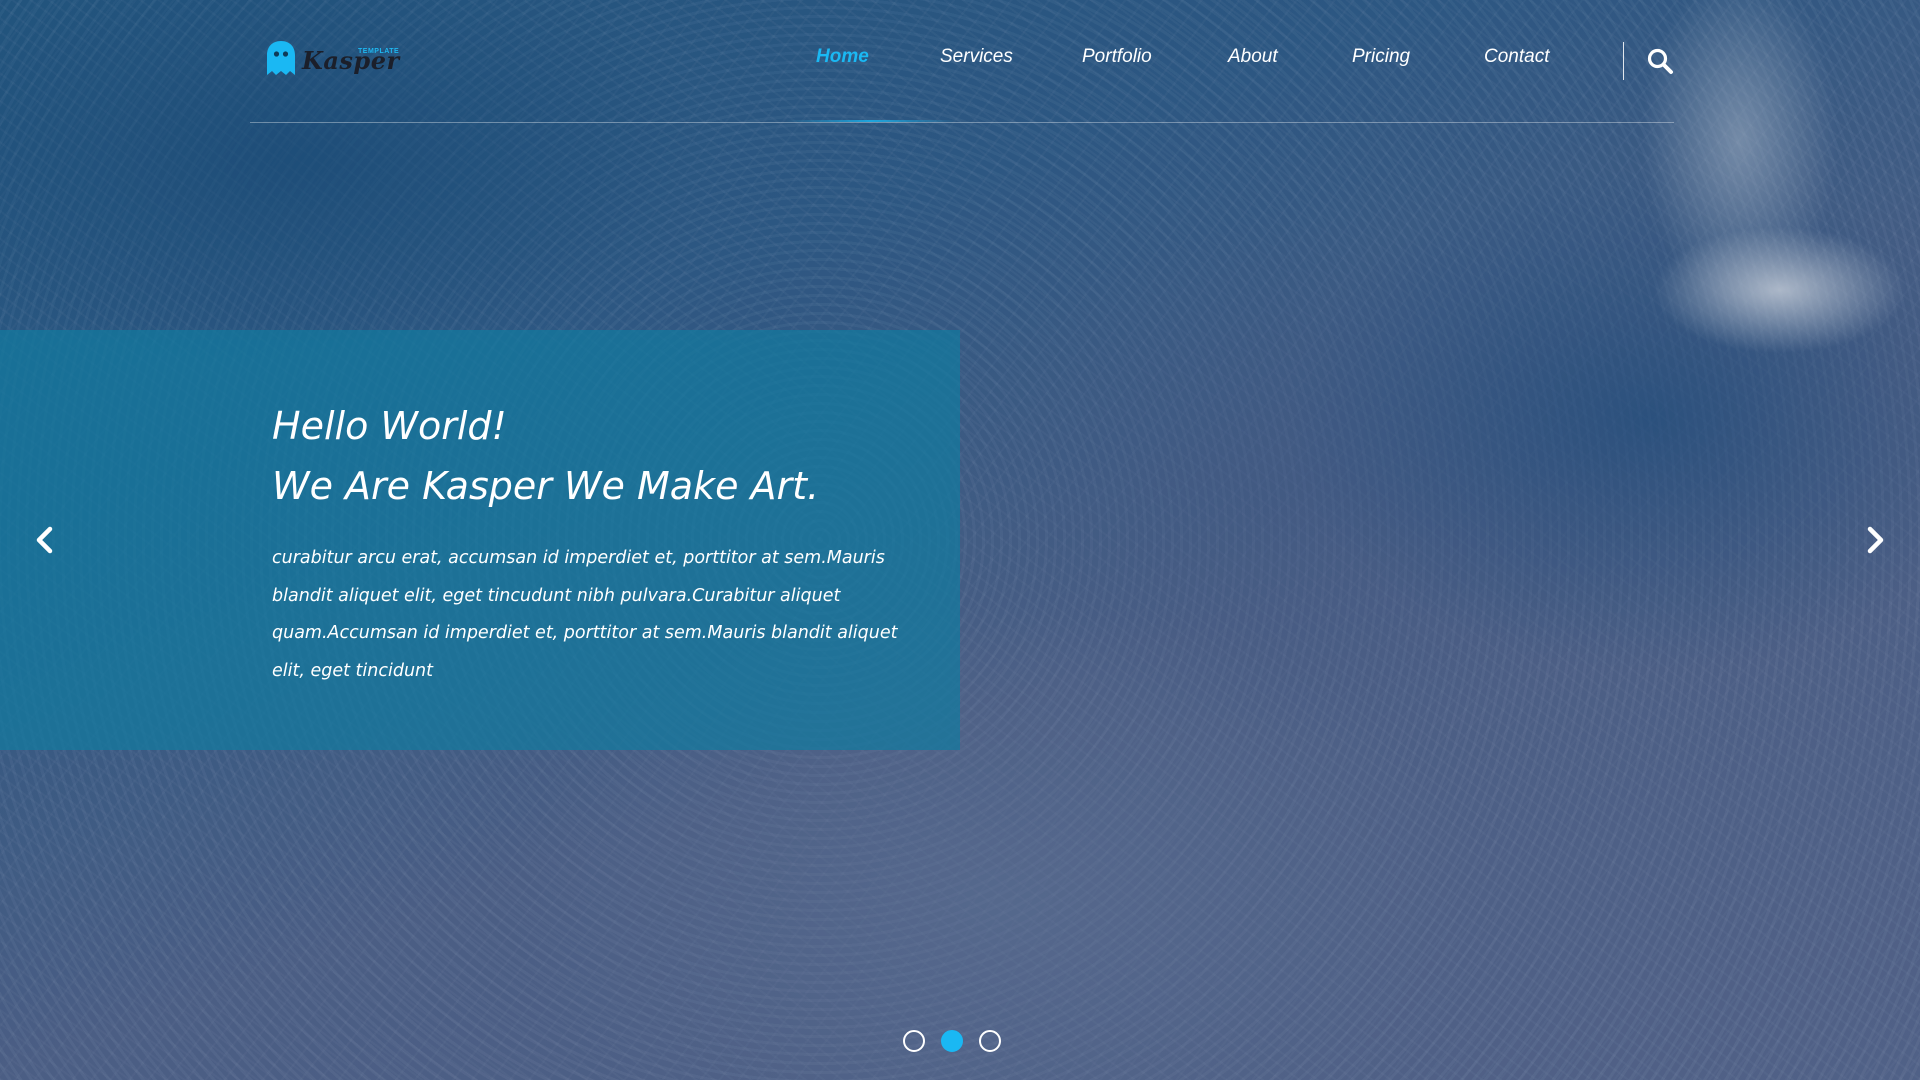 The width and height of the screenshot is (1920, 1080). Describe the element at coordinates (281, 58) in the screenshot. I see `ghost-logo-icon` at that location.